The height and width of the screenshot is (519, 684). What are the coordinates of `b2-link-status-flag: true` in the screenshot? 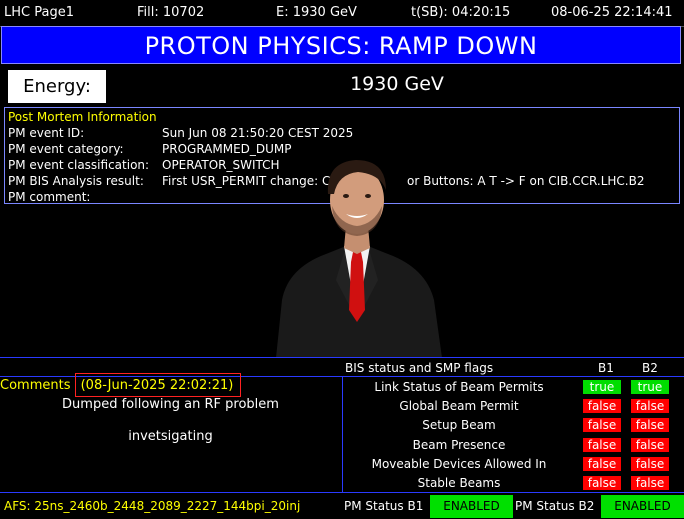 It's located at (650, 387).